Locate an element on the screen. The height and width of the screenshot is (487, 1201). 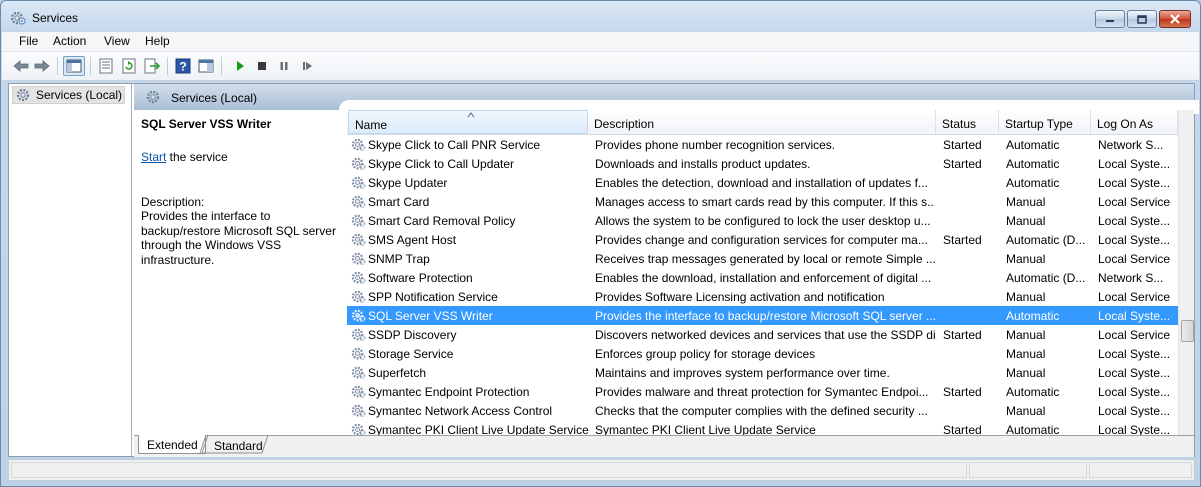
pause-service-button is located at coordinates (284, 66).